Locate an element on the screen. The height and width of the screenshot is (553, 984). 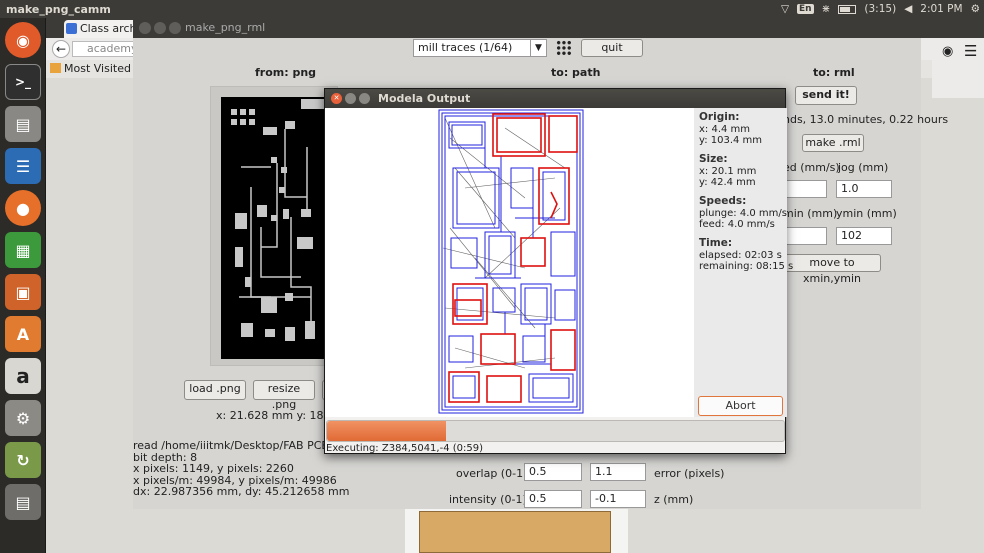
info-line: x pixels: 1149, y pixels: 2260 is located at coordinates (213, 468).